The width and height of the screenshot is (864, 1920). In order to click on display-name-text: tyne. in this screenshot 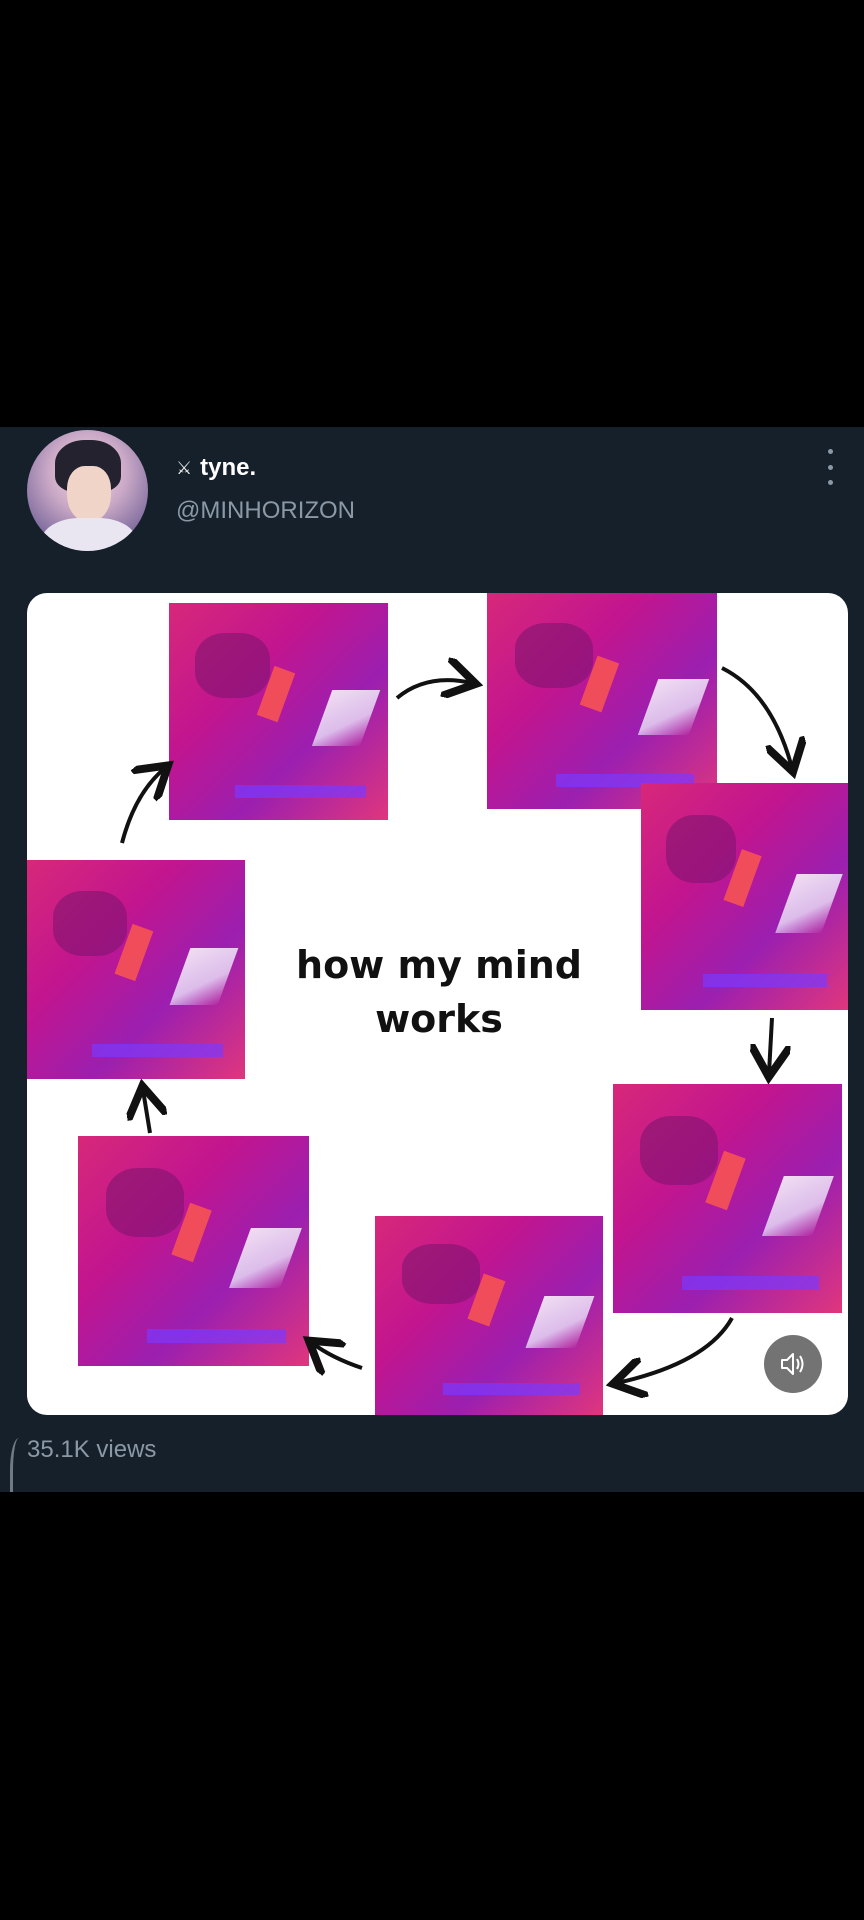, I will do `click(228, 467)`.